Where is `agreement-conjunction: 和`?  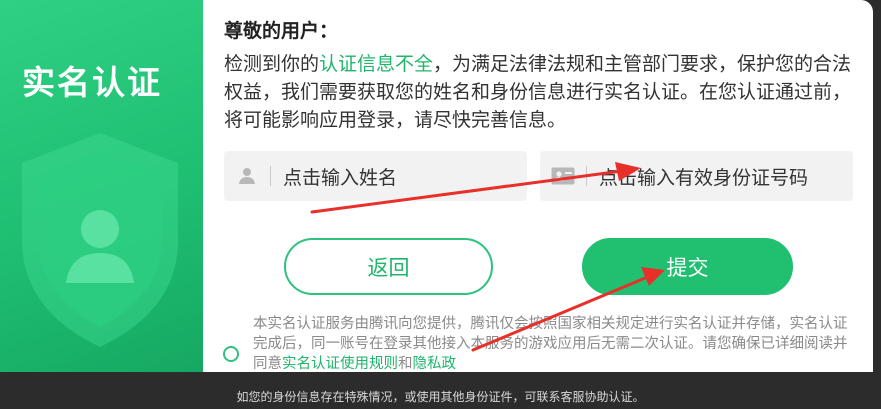
agreement-conjunction: 和 is located at coordinates (405, 364).